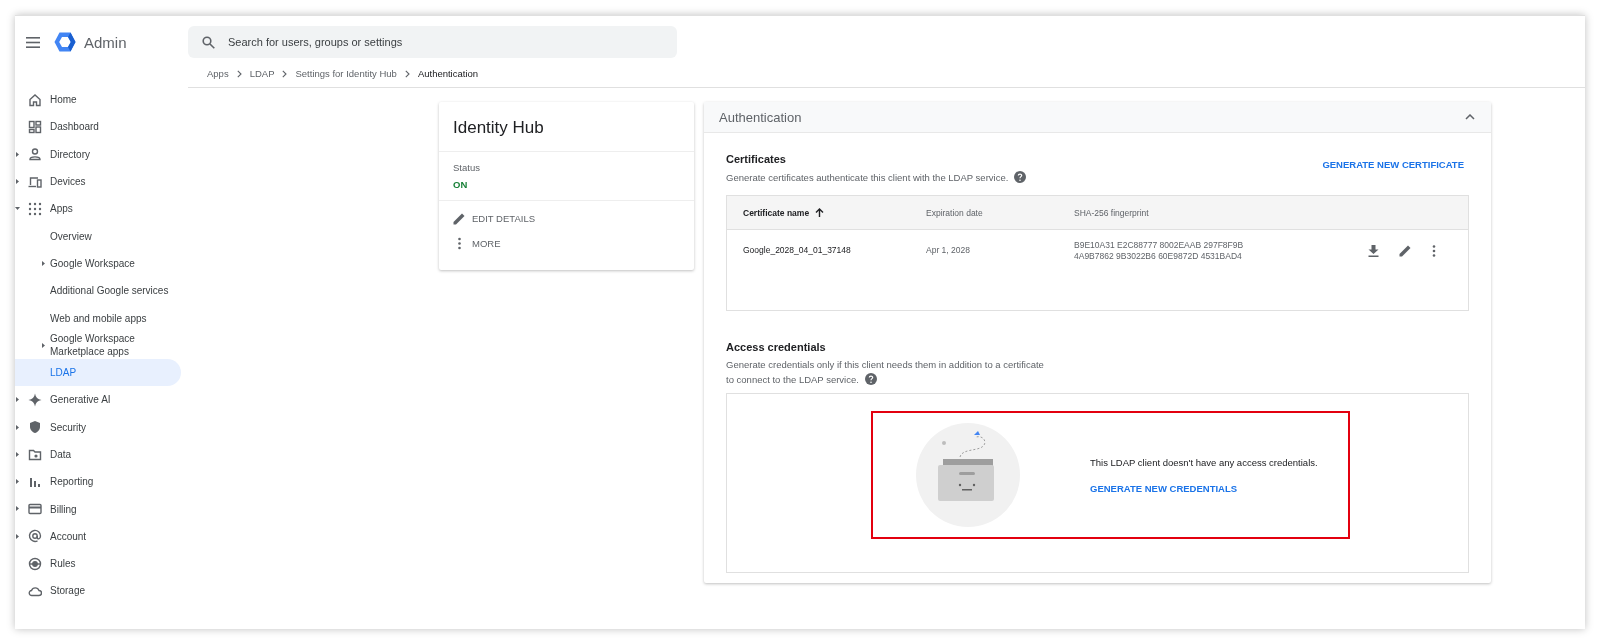  What do you see at coordinates (35, 563) in the screenshot?
I see `wheel-icon` at bounding box center [35, 563].